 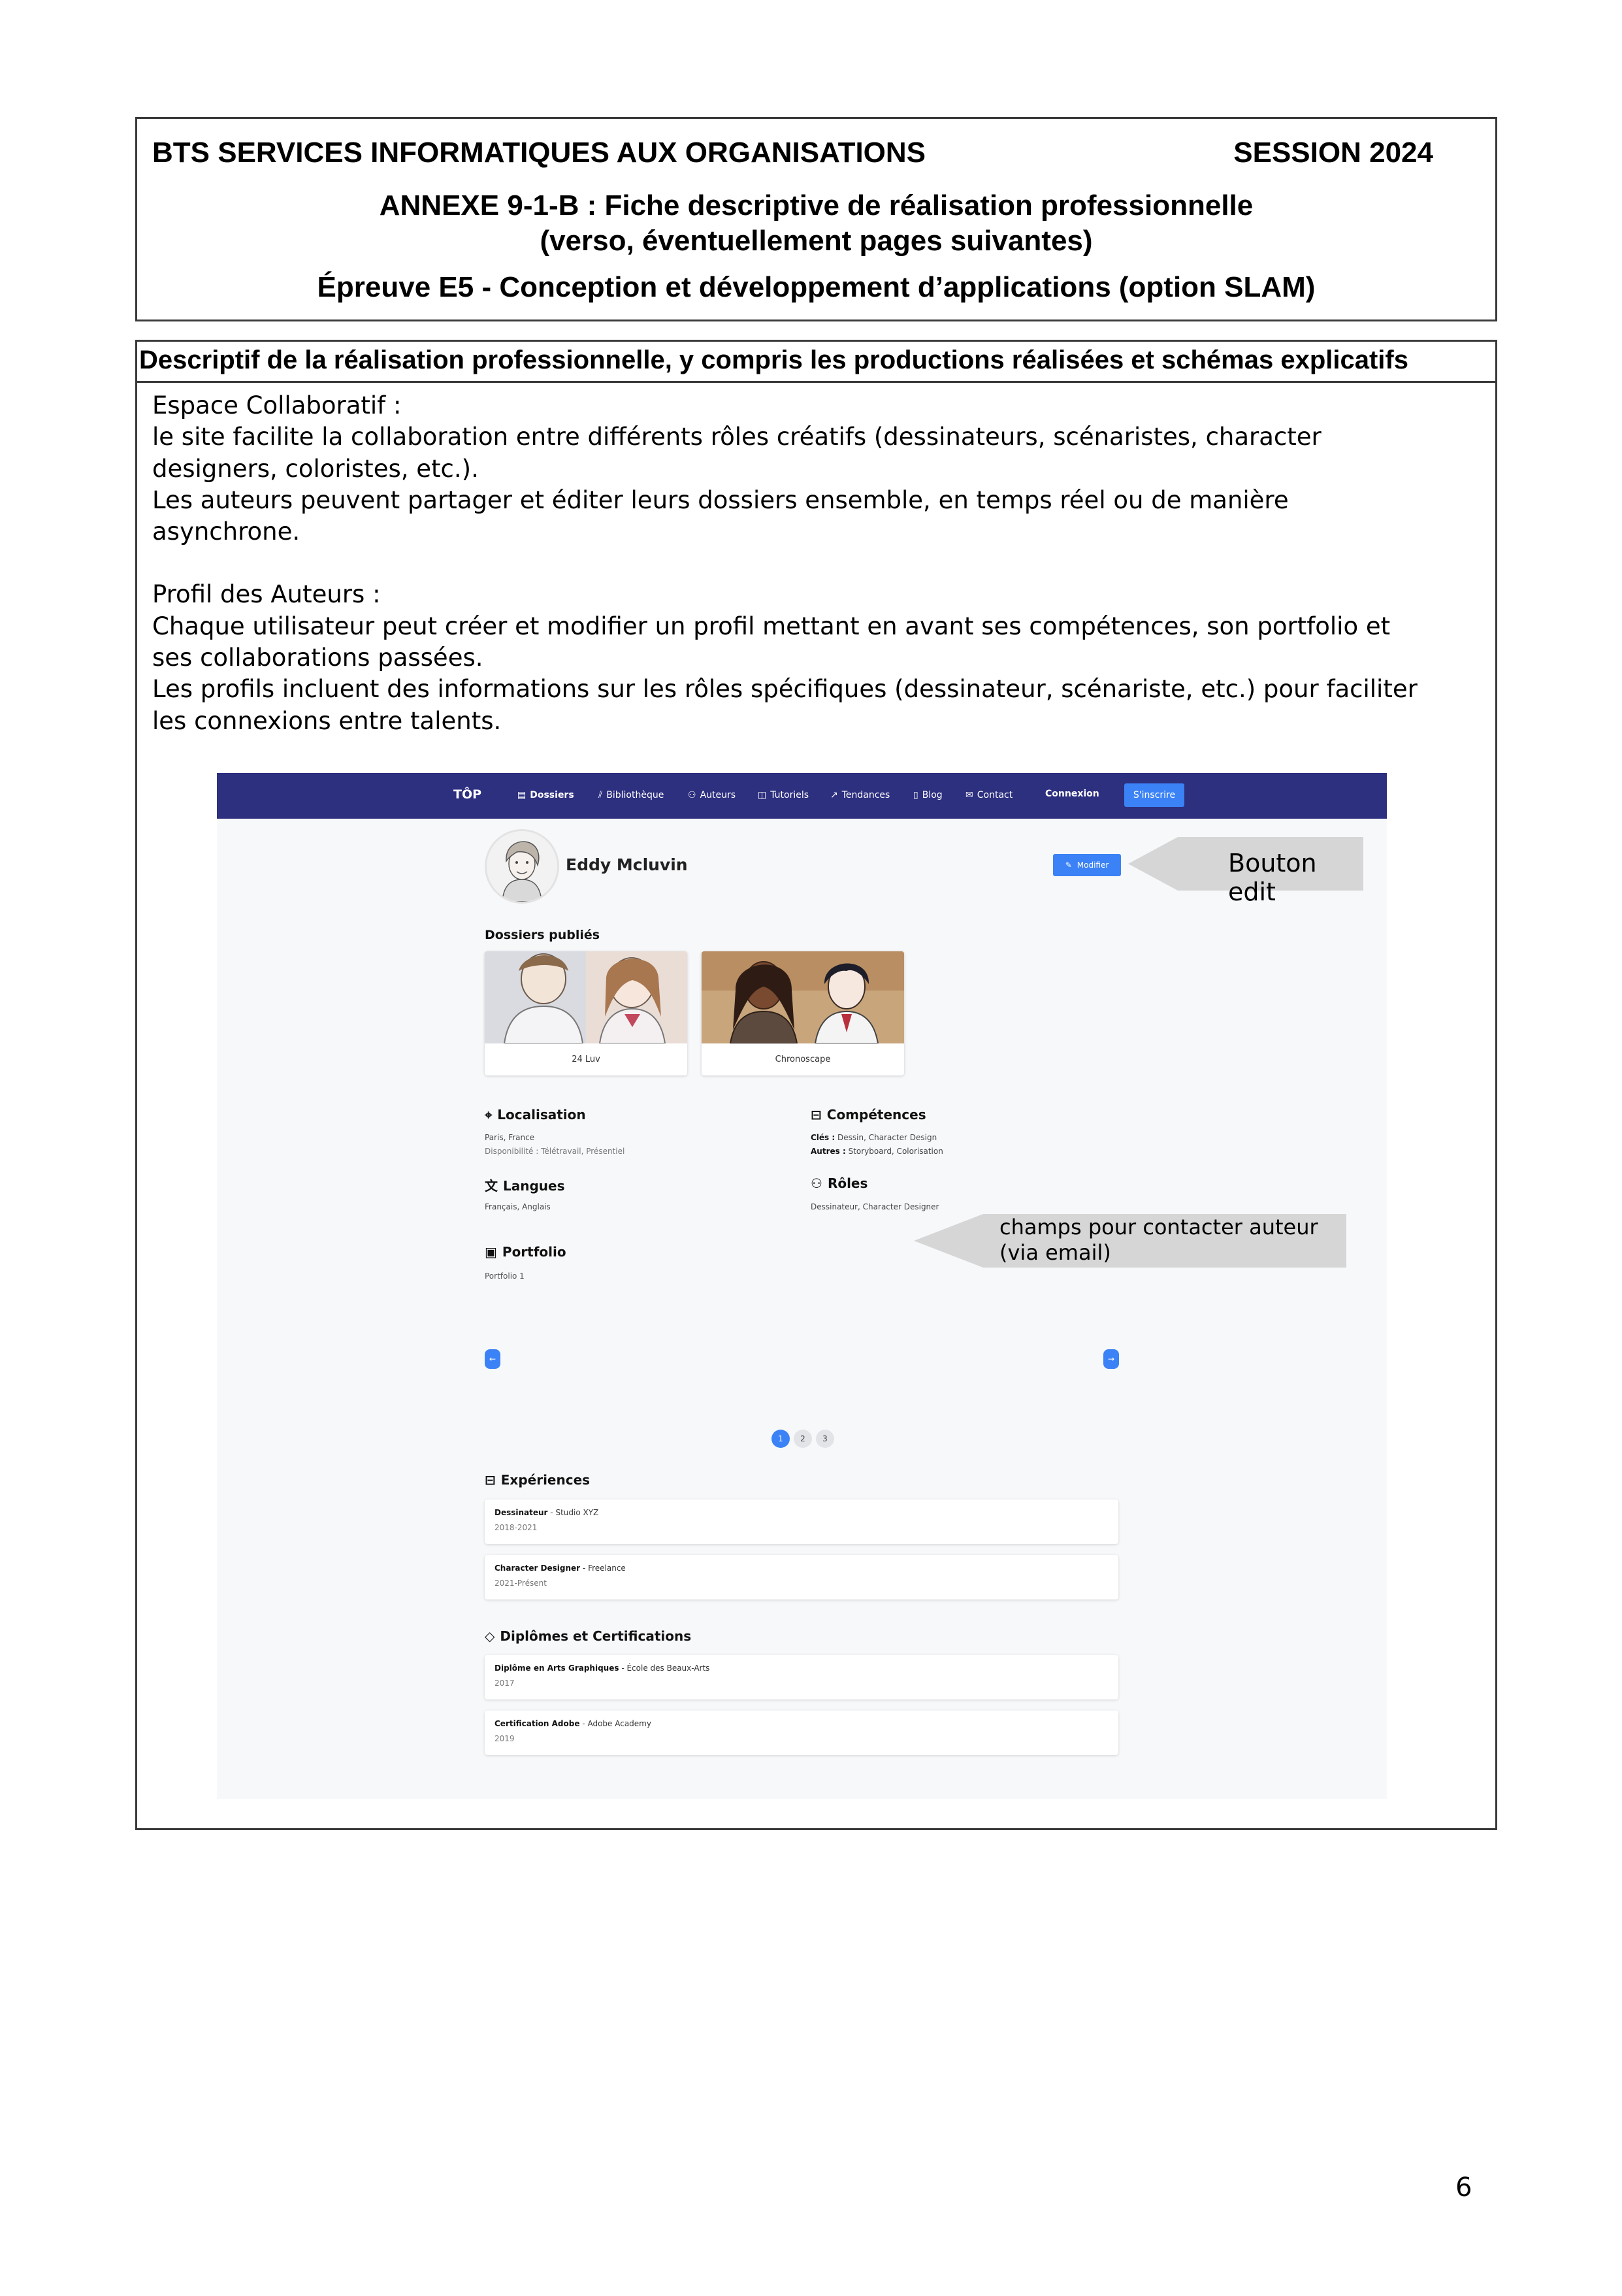 I want to click on mail-icon: ✉, so click(x=969, y=795).